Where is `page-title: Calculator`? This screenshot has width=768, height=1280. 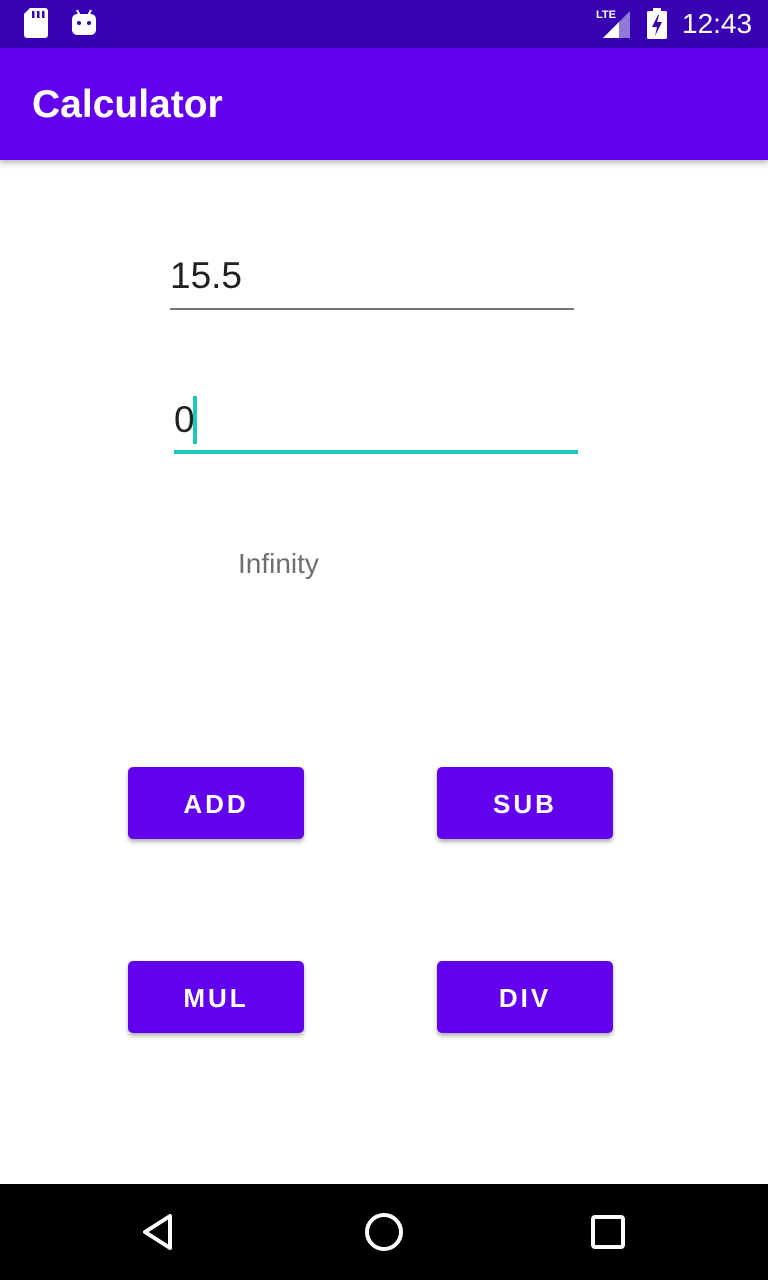 page-title: Calculator is located at coordinates (127, 104).